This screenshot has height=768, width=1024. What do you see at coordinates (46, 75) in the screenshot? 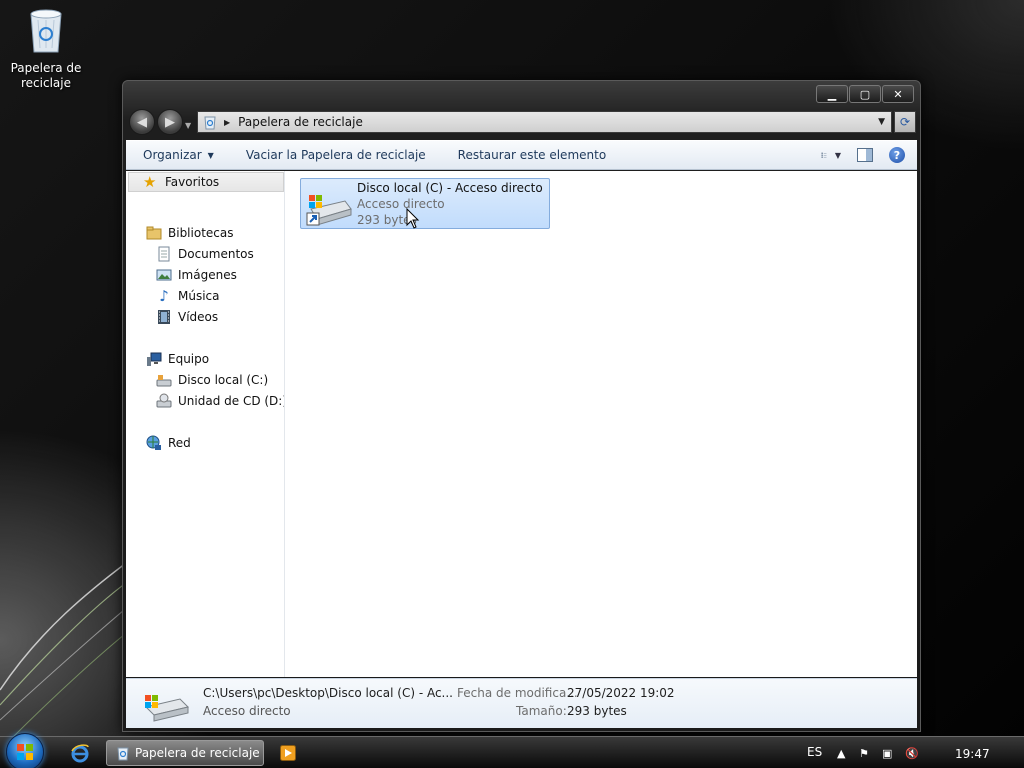
I see `recycle-bin-label: Papelera de reciclaje` at bounding box center [46, 75].